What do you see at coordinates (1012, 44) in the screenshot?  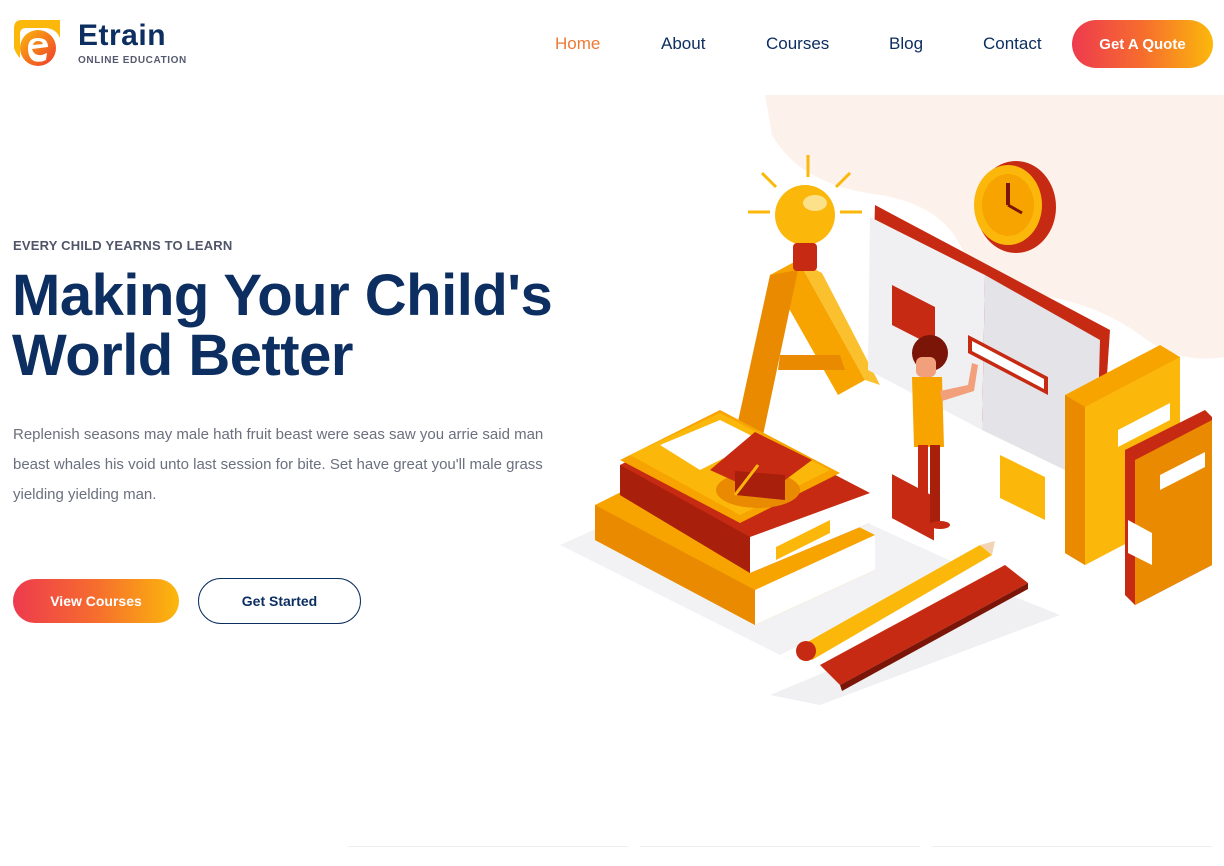 I see `nav-contact: Contact` at bounding box center [1012, 44].